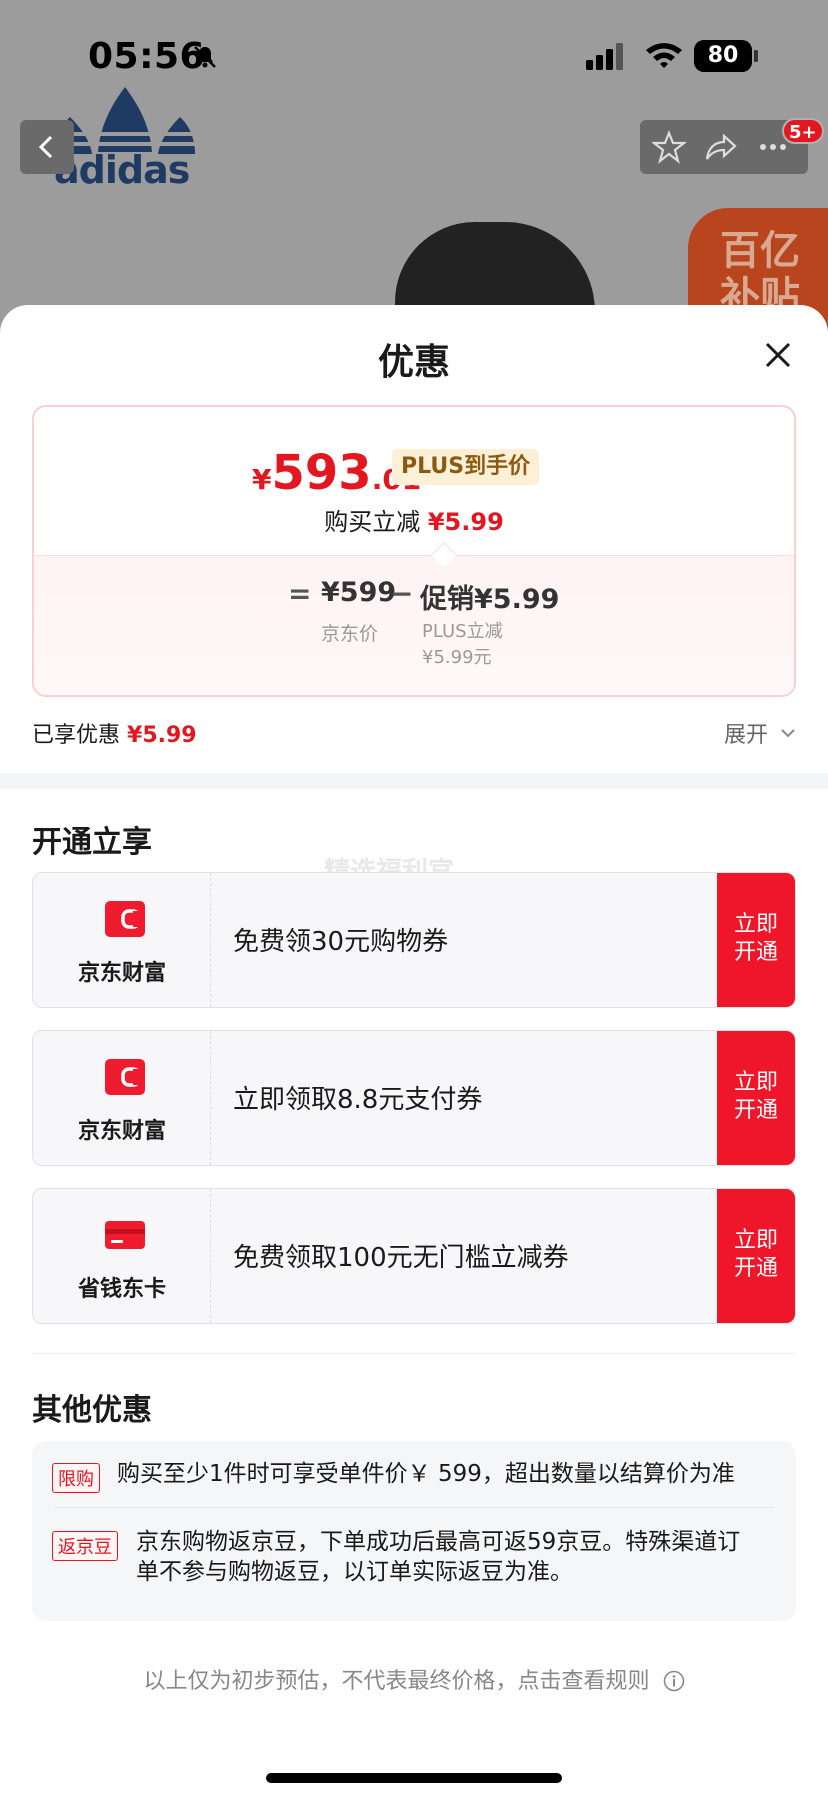  What do you see at coordinates (721, 147) in the screenshot?
I see `share-icon` at bounding box center [721, 147].